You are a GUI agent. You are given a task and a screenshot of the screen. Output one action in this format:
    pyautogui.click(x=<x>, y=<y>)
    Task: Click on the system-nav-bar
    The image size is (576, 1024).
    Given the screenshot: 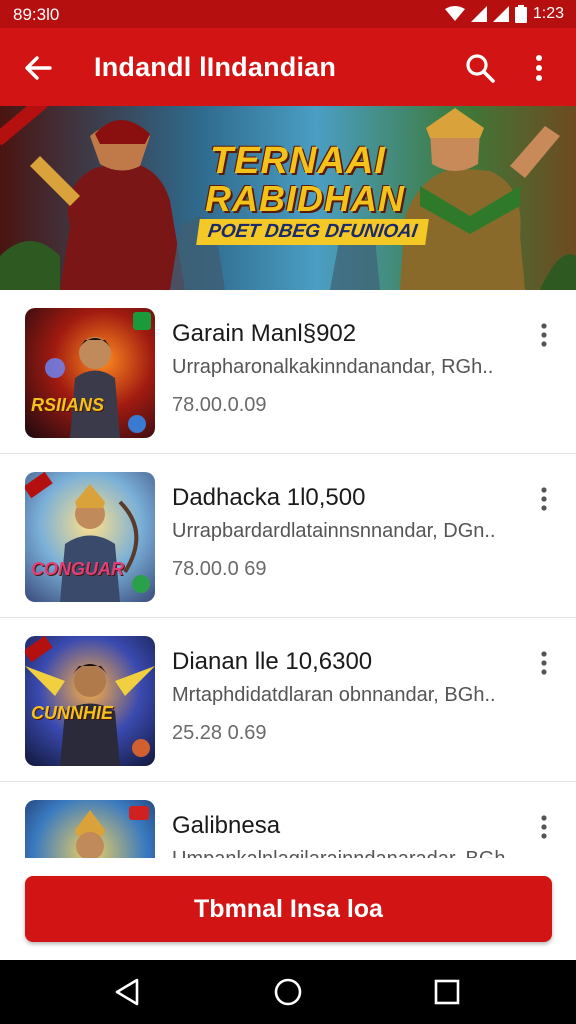 What is the action you would take?
    pyautogui.click(x=288, y=992)
    